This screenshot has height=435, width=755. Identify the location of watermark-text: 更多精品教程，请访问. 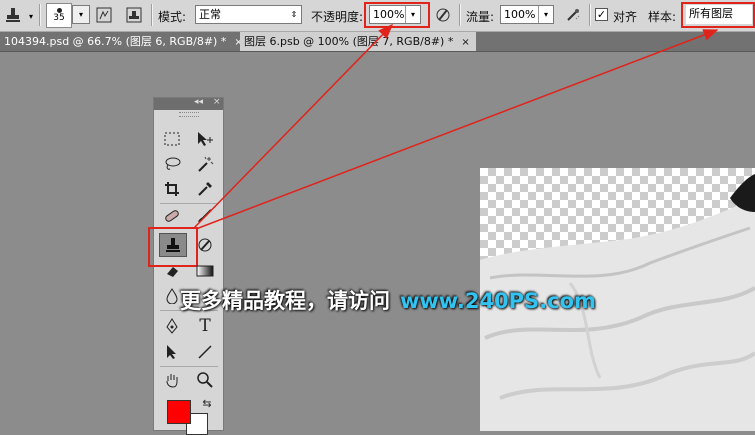
(285, 301).